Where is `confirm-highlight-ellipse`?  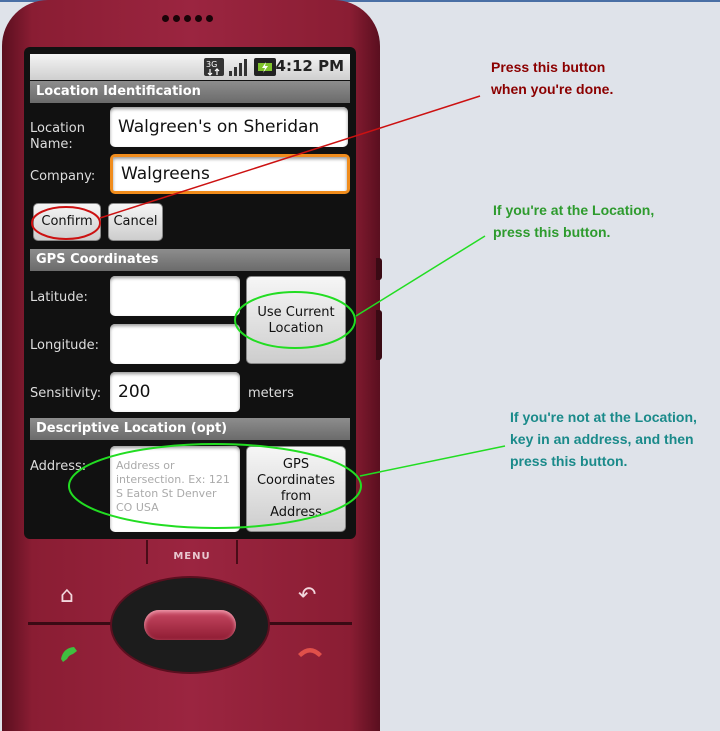 confirm-highlight-ellipse is located at coordinates (66, 223).